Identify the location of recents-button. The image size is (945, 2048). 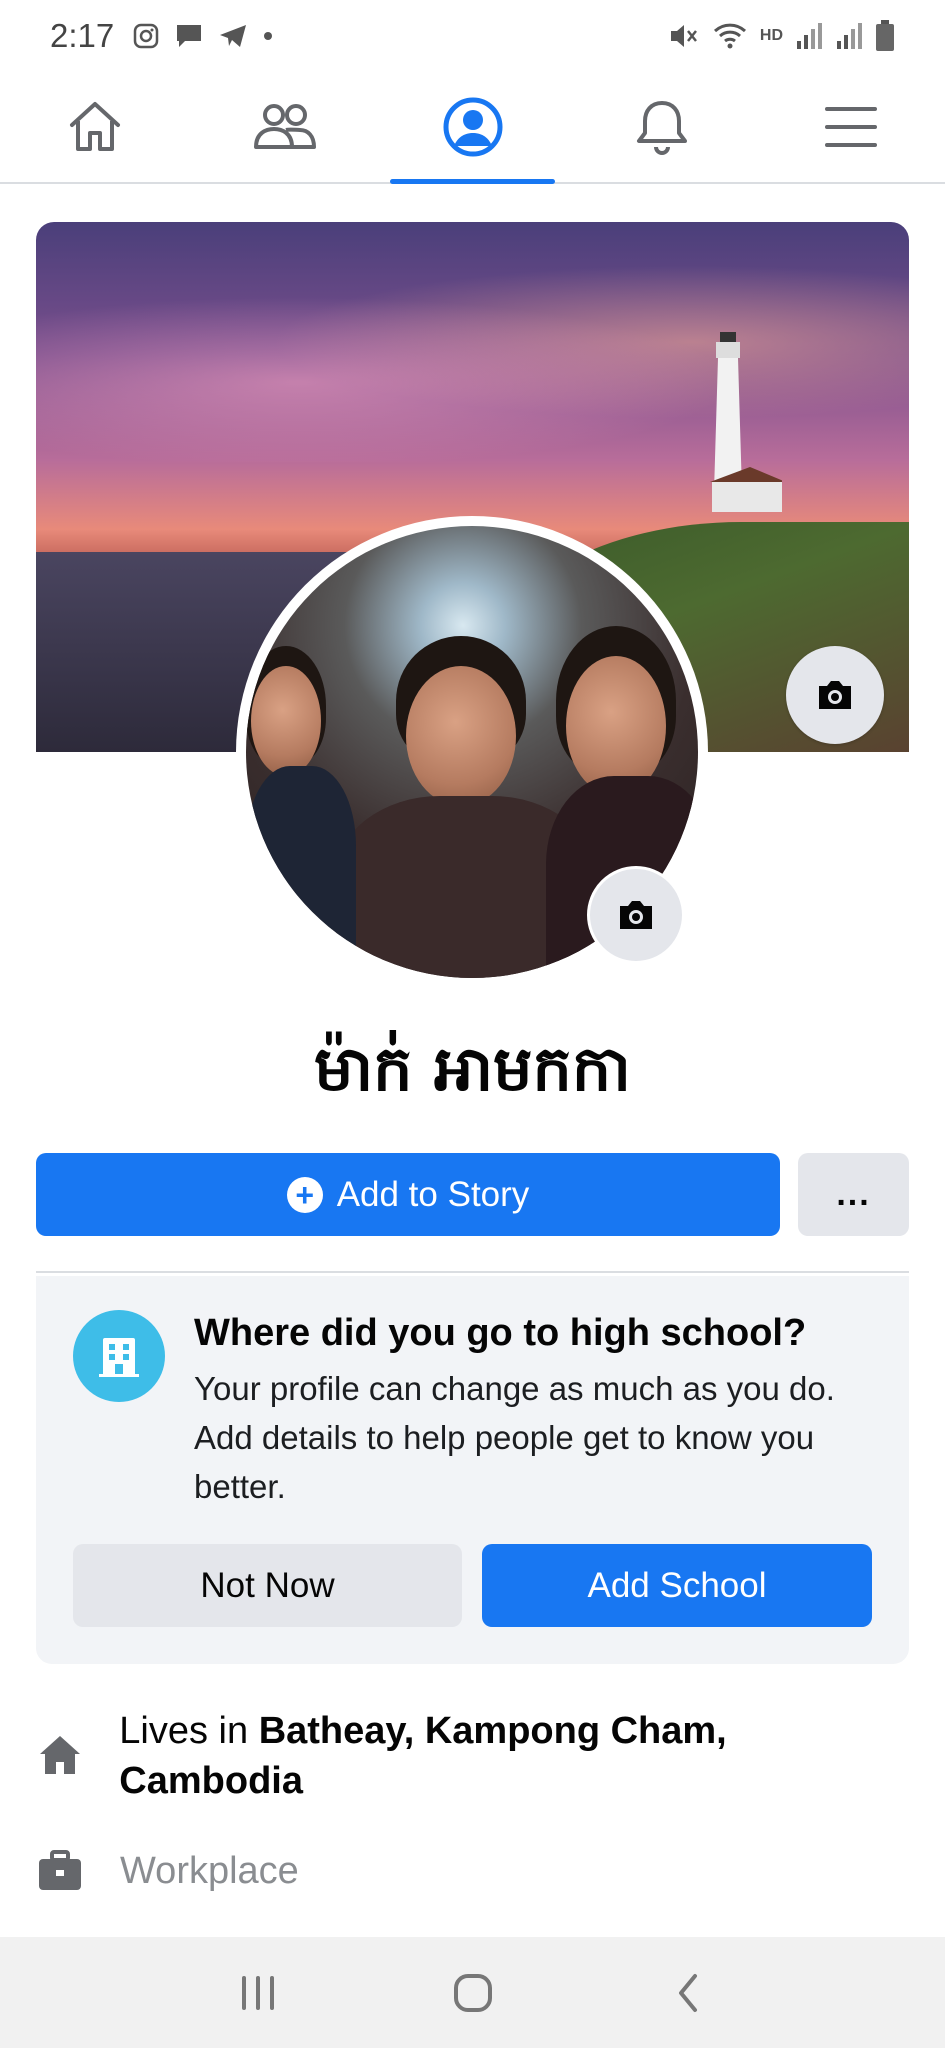
(258, 1993).